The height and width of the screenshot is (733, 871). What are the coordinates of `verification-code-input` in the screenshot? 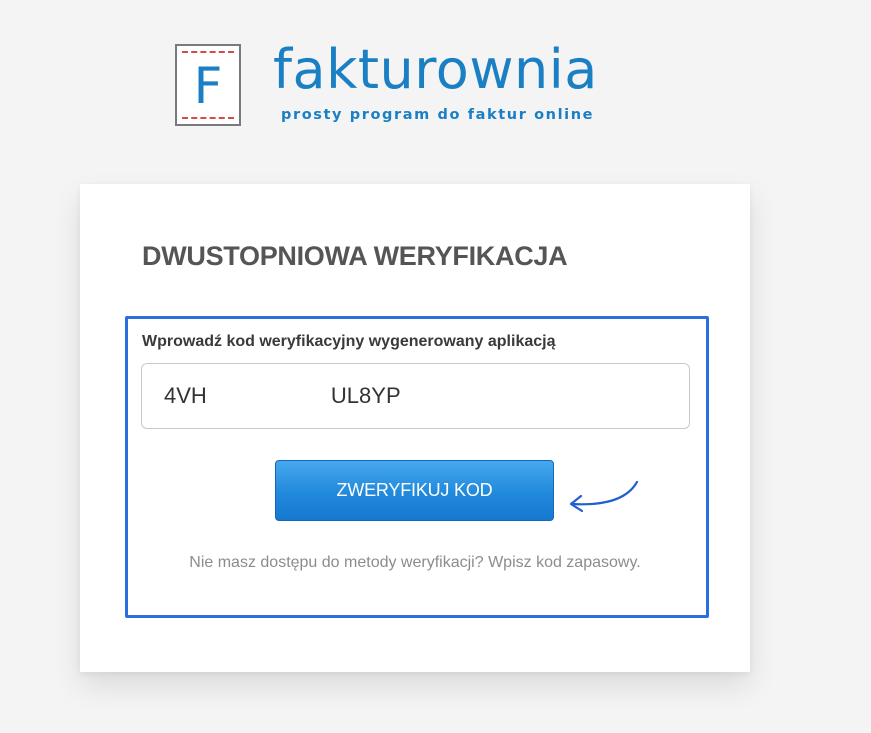 It's located at (415, 396).